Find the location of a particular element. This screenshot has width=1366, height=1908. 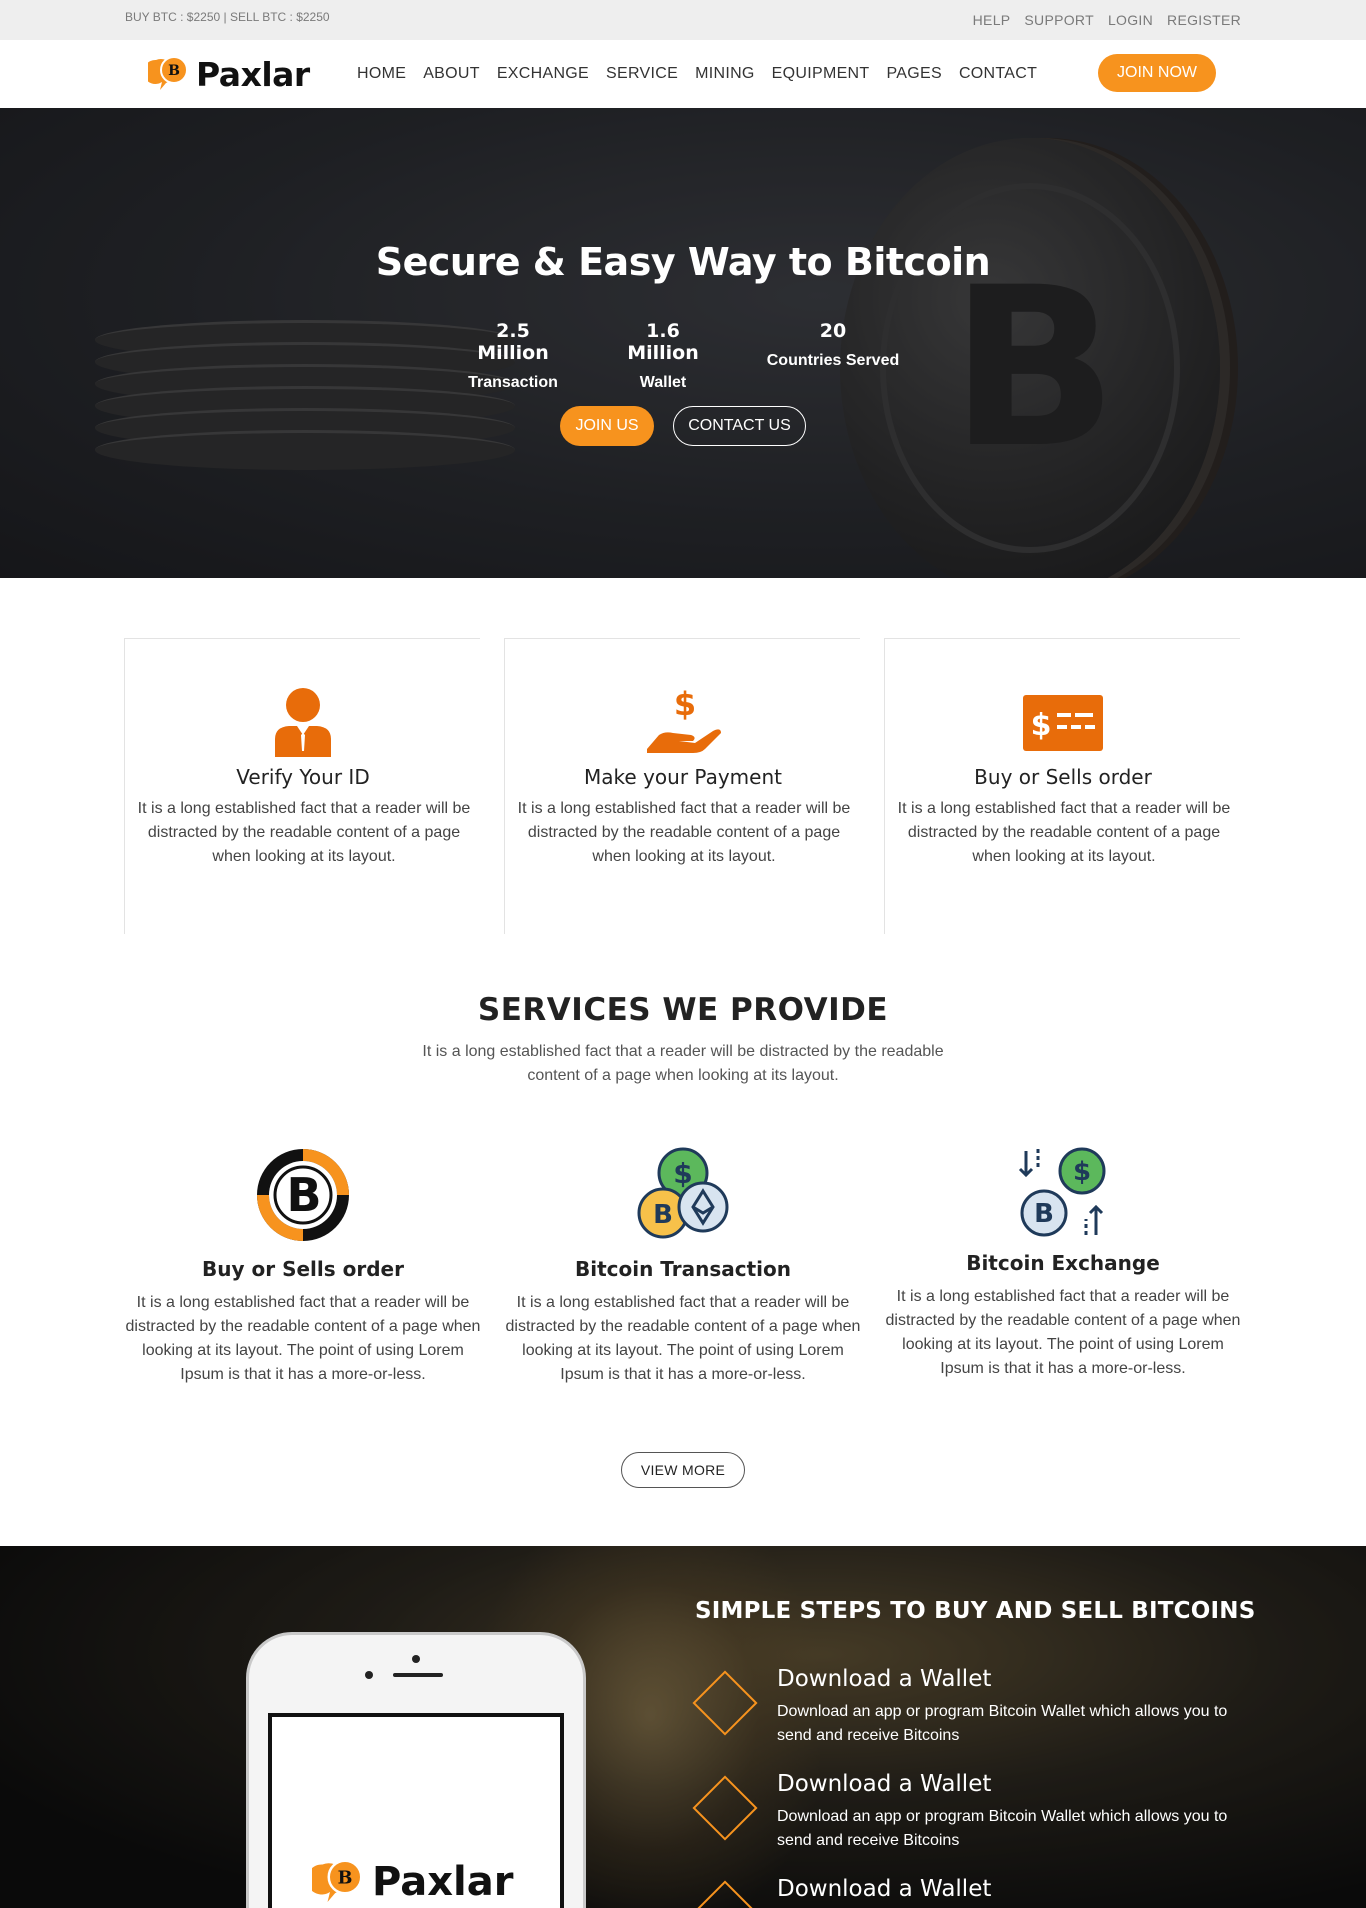

phone-mockup-image: B Paxlar is located at coordinates (416, 1770).